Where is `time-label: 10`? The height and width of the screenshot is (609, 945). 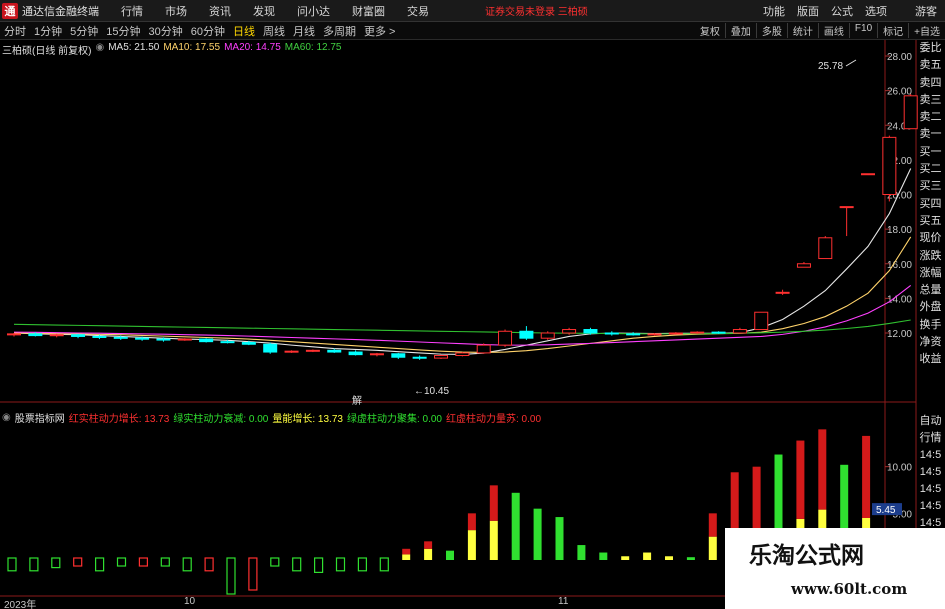 time-label: 10 is located at coordinates (190, 601).